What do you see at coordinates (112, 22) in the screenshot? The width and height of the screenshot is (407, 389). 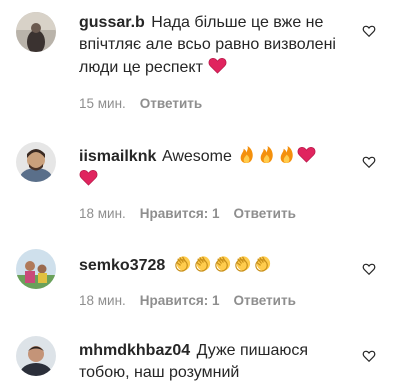 I see `comment-username: gussar.b` at bounding box center [112, 22].